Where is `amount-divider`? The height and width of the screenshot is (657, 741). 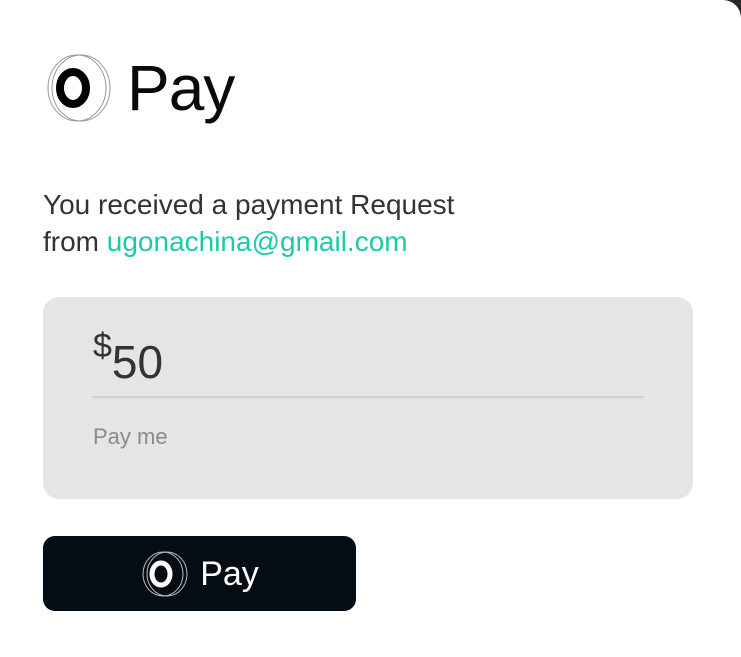 amount-divider is located at coordinates (368, 397).